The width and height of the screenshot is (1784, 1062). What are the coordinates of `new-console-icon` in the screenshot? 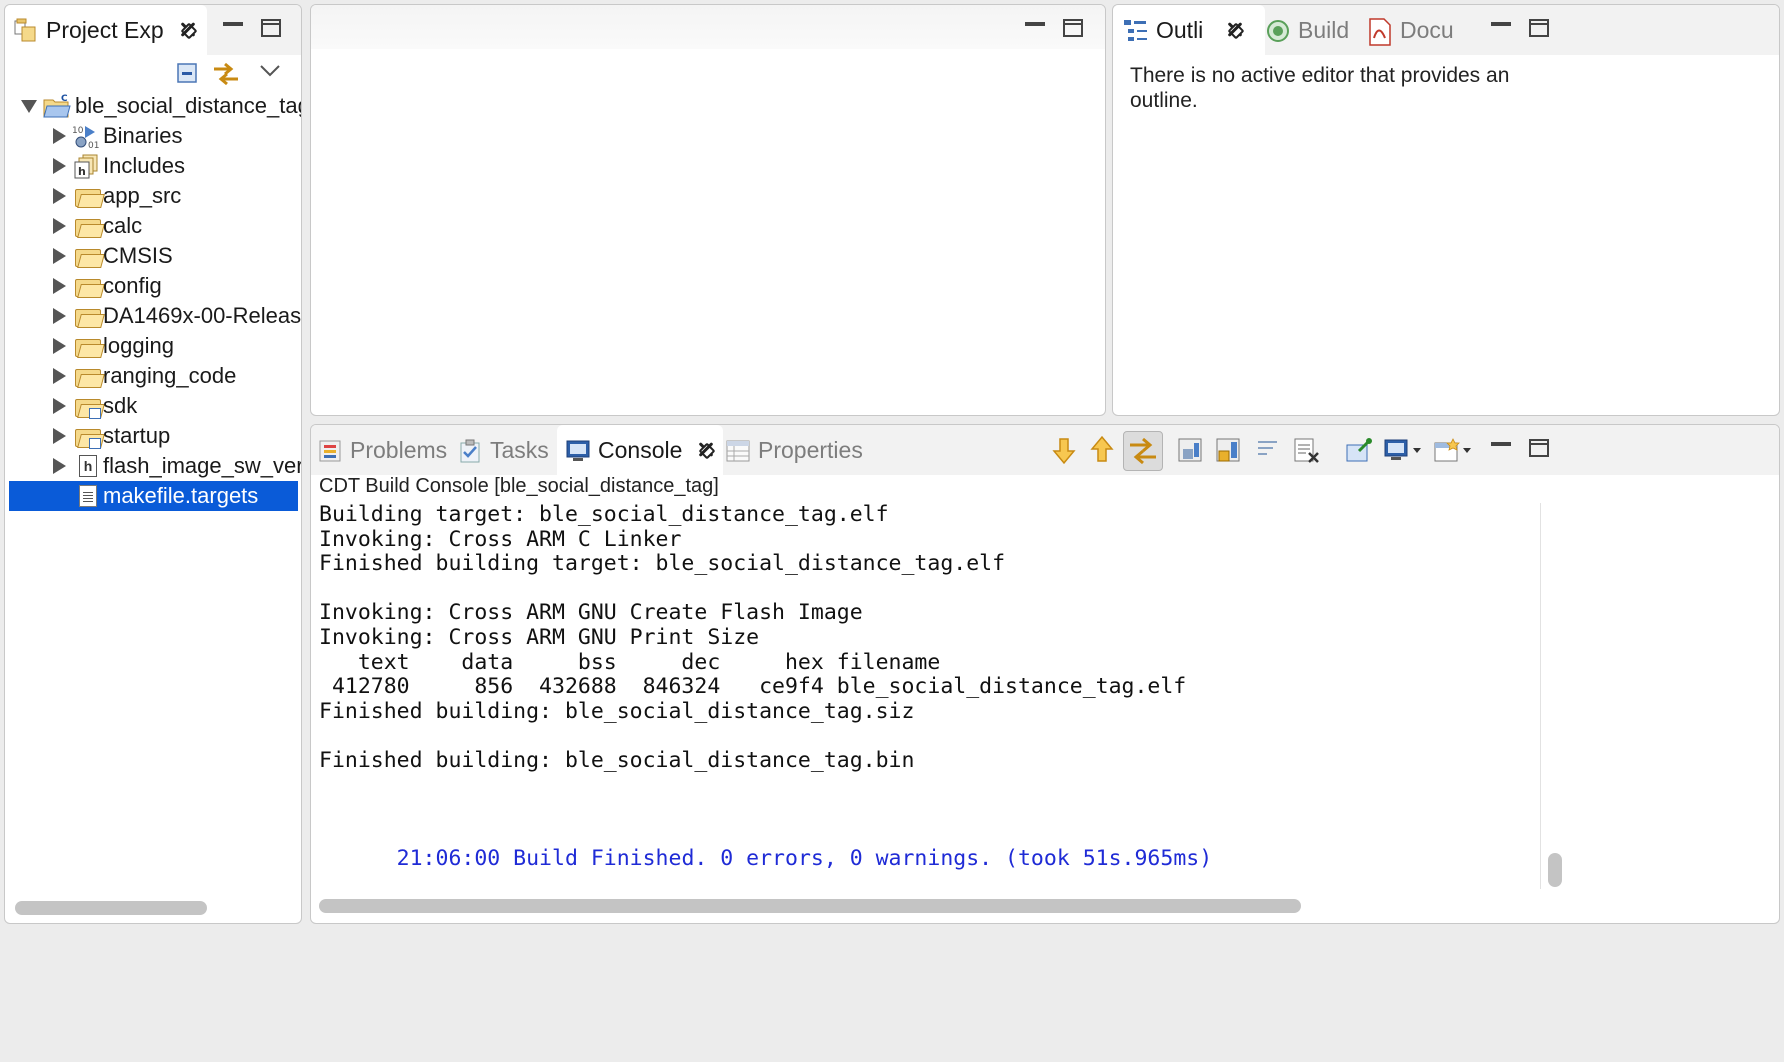 It's located at (1455, 450).